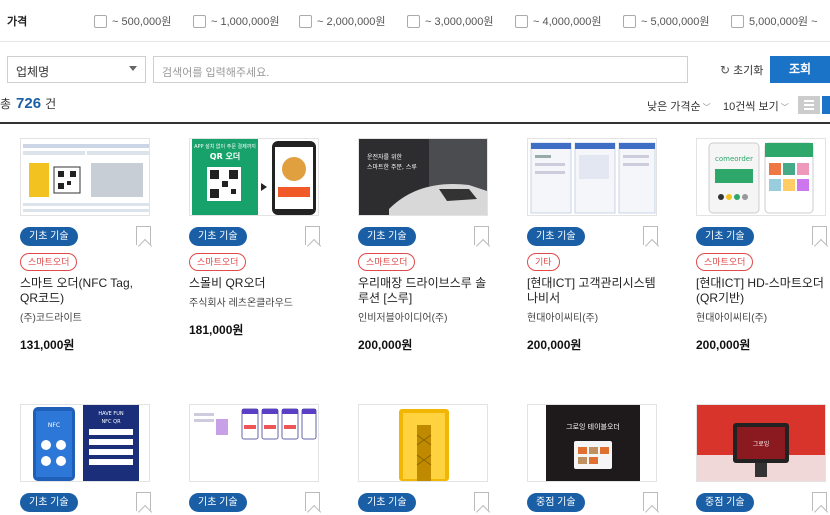  I want to click on product-company: (주)코드라이트, so click(51, 318).